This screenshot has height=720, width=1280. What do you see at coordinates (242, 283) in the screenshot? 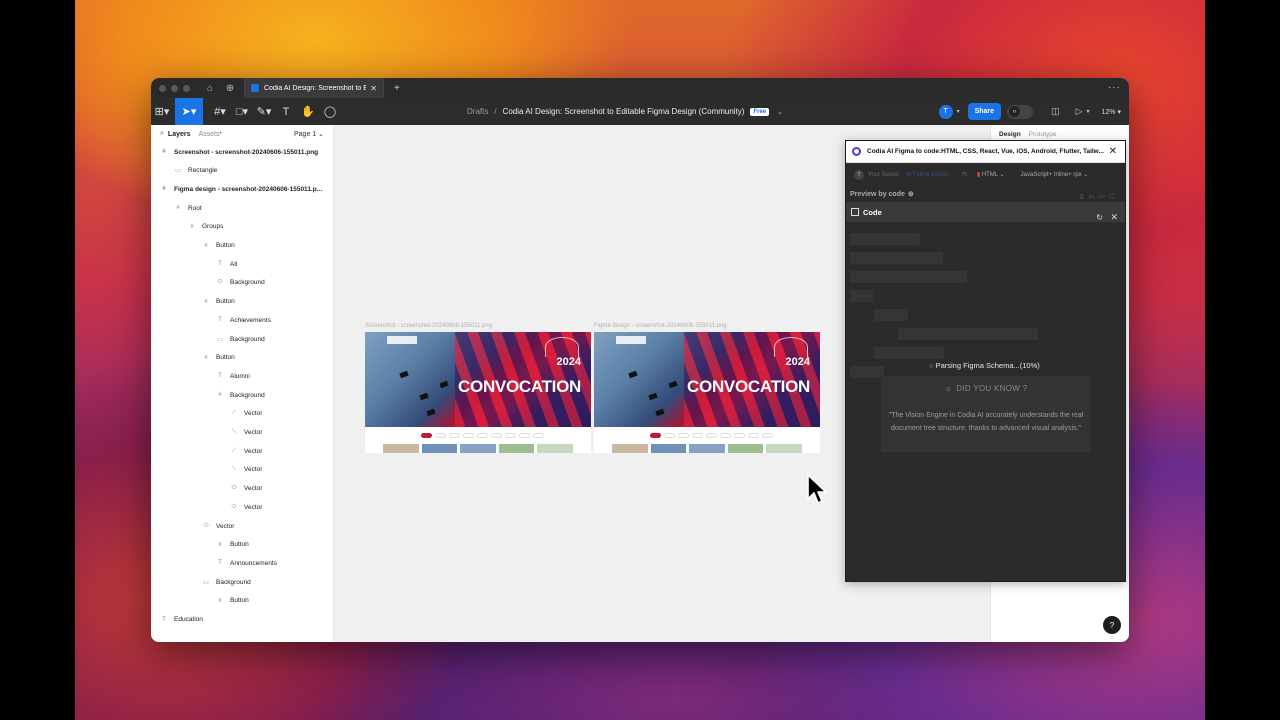
I see `layer-item: ⬭ Background` at bounding box center [242, 283].